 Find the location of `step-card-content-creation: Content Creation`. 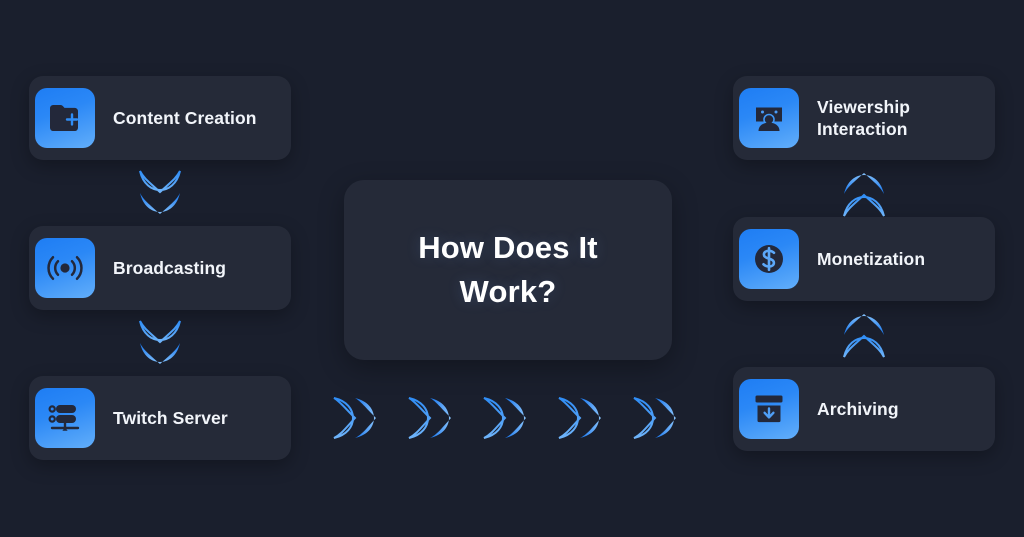

step-card-content-creation: Content Creation is located at coordinates (160, 118).